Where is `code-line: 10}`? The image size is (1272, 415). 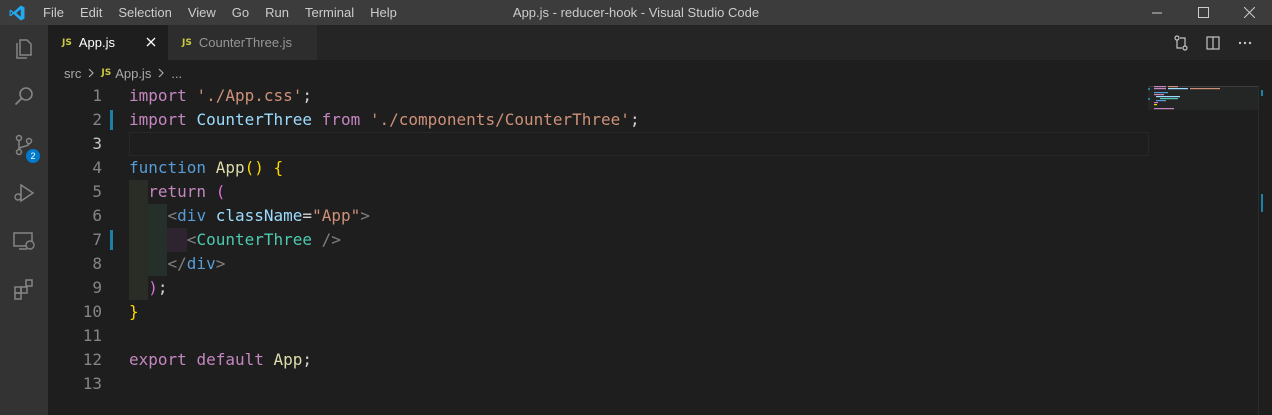
code-line: 10} is located at coordinates (598, 312).